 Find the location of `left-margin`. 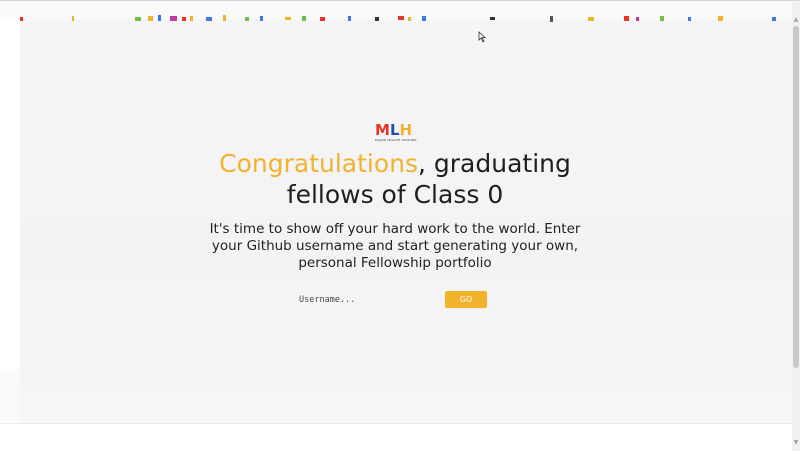

left-margin is located at coordinates (10, 194).